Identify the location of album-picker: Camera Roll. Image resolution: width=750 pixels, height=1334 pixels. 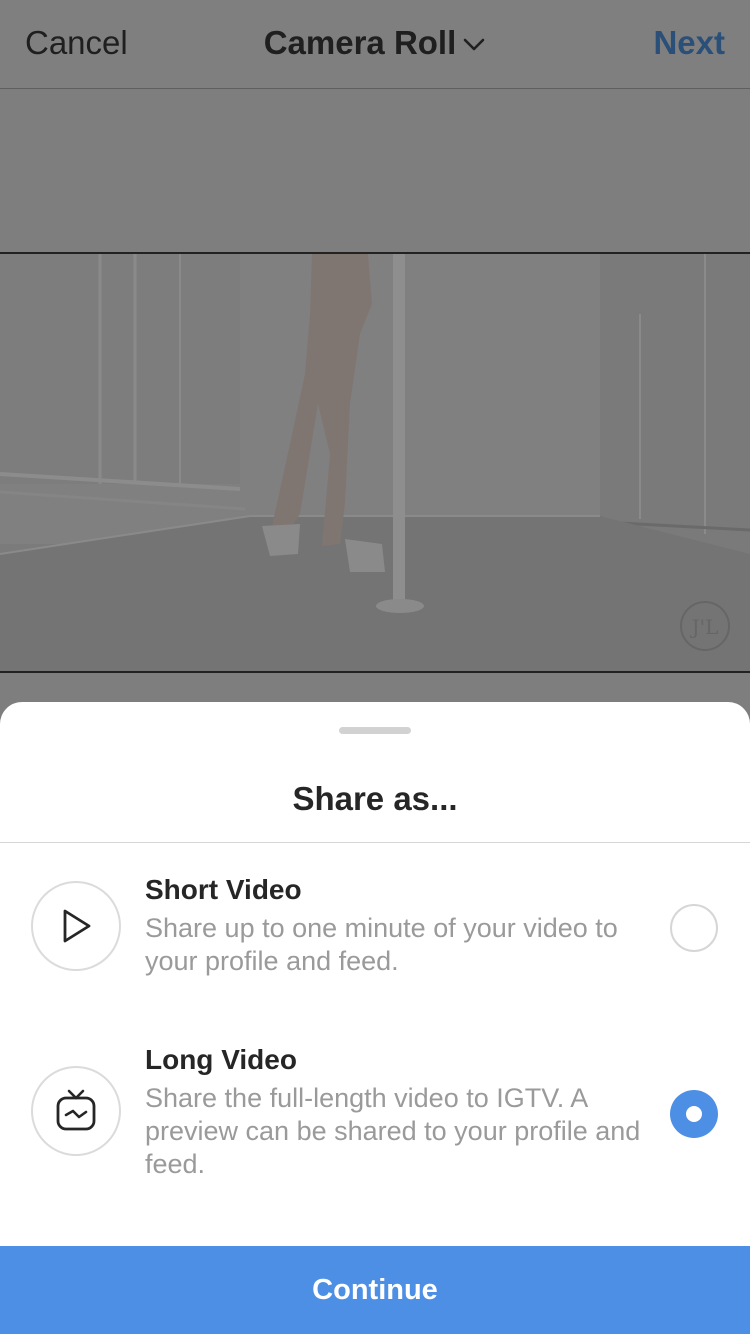
(375, 43).